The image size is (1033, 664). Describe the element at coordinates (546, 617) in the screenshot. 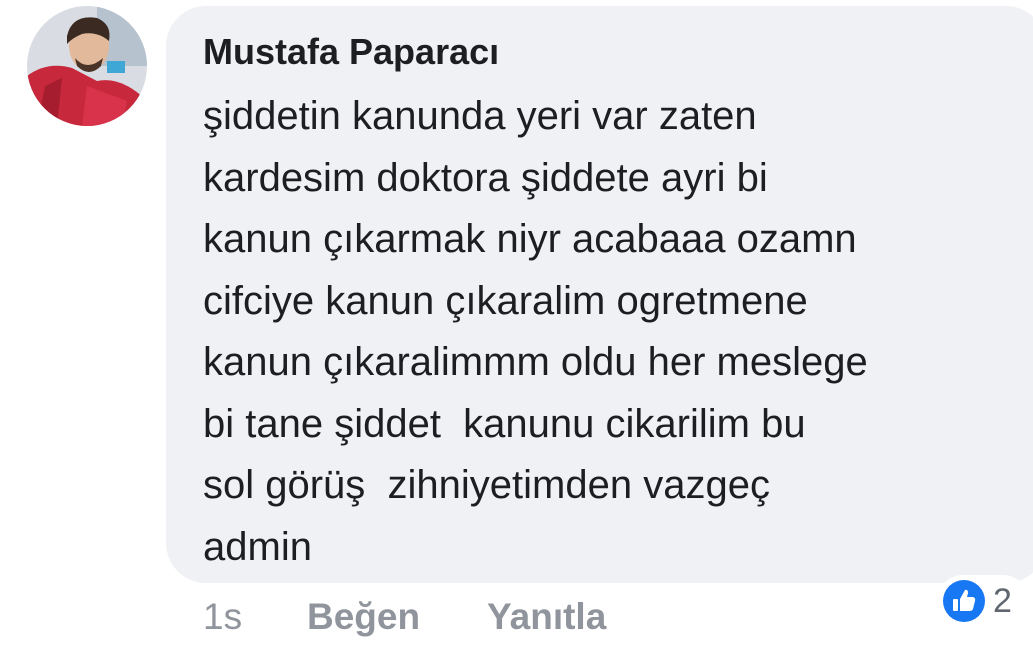

I see `reply-button: Yanıtla` at that location.